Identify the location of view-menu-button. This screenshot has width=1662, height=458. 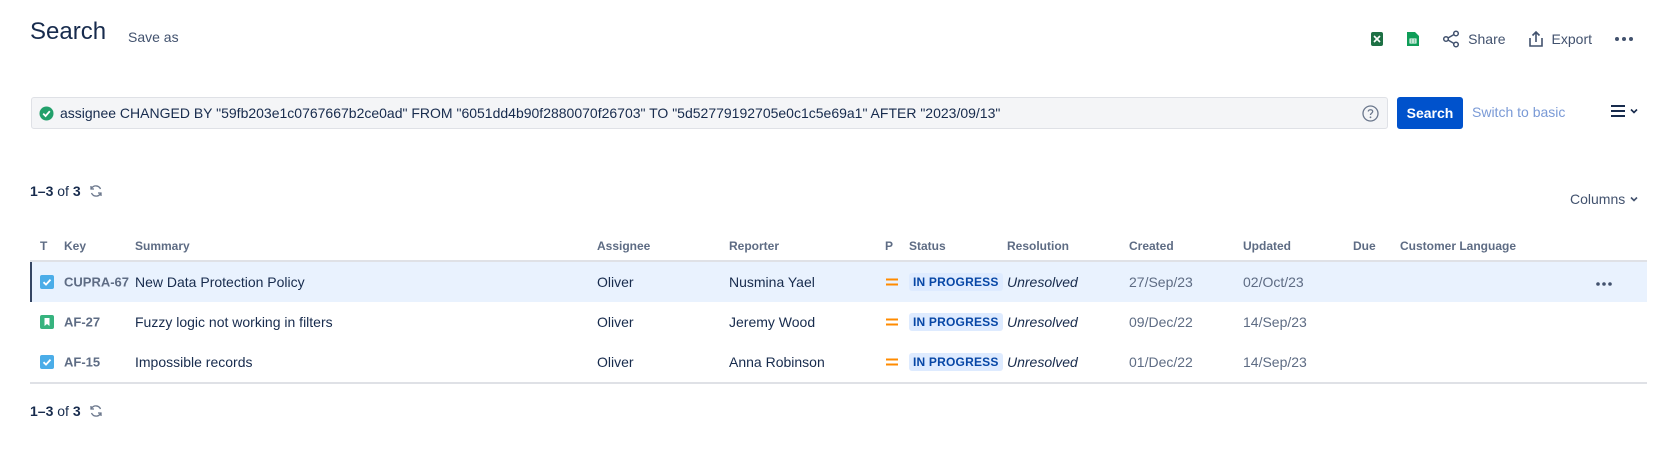
(1624, 111).